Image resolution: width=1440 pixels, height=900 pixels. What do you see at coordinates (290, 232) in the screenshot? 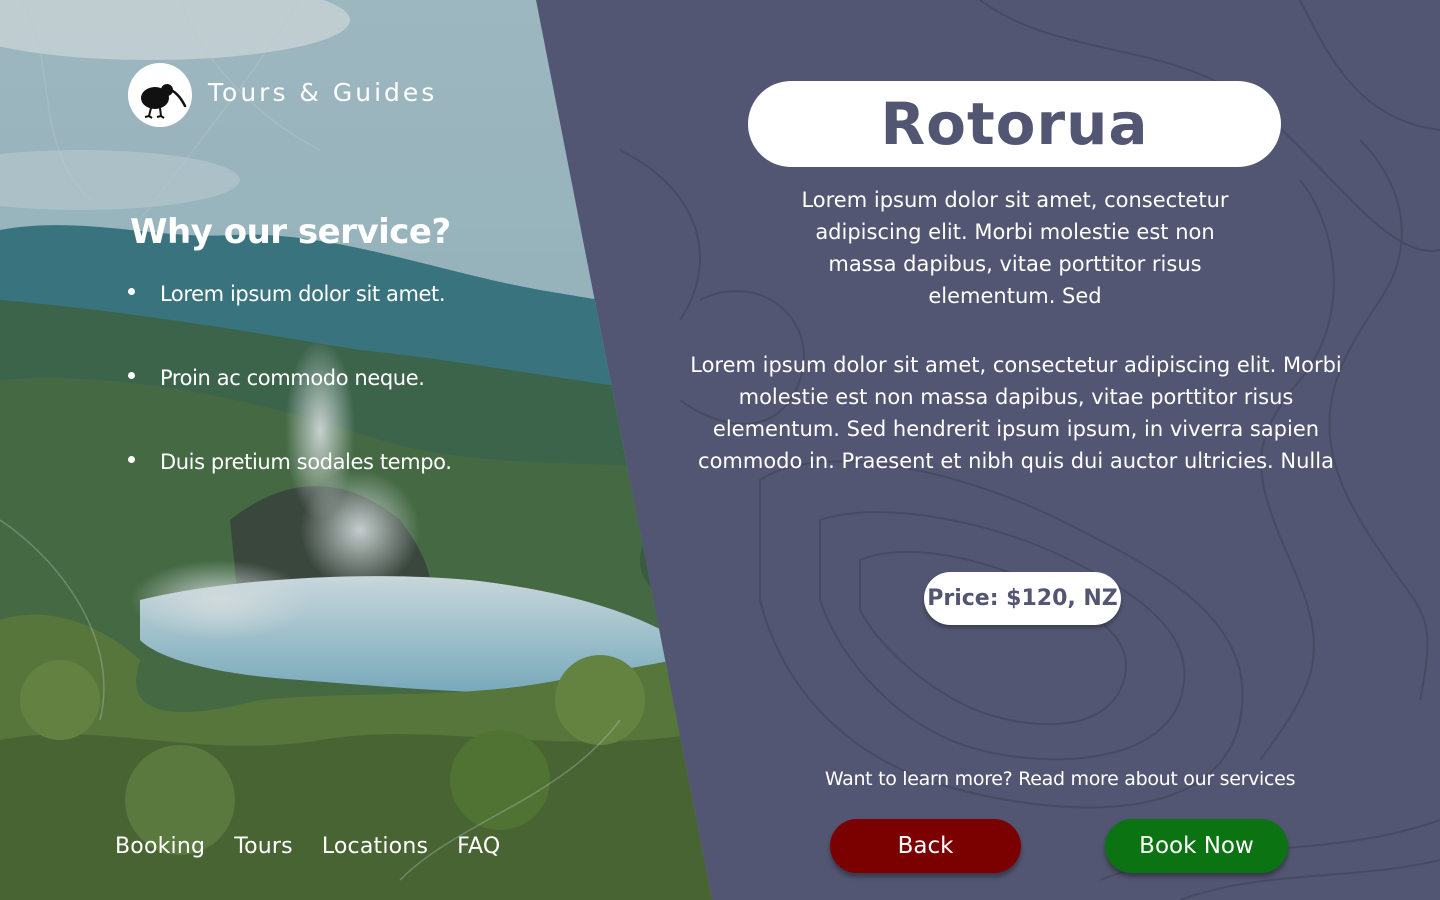
I see `why-heading: Why our service?` at bounding box center [290, 232].